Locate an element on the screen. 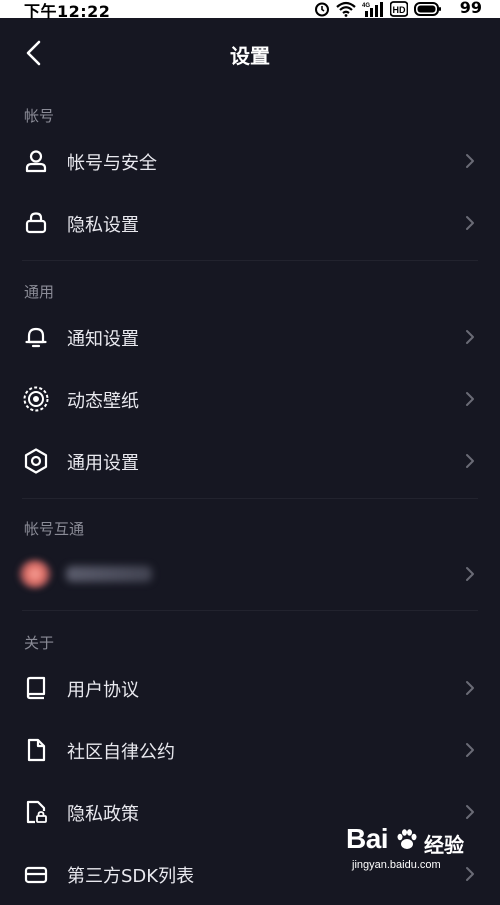  live-wallpaper-icon is located at coordinates (36, 399).